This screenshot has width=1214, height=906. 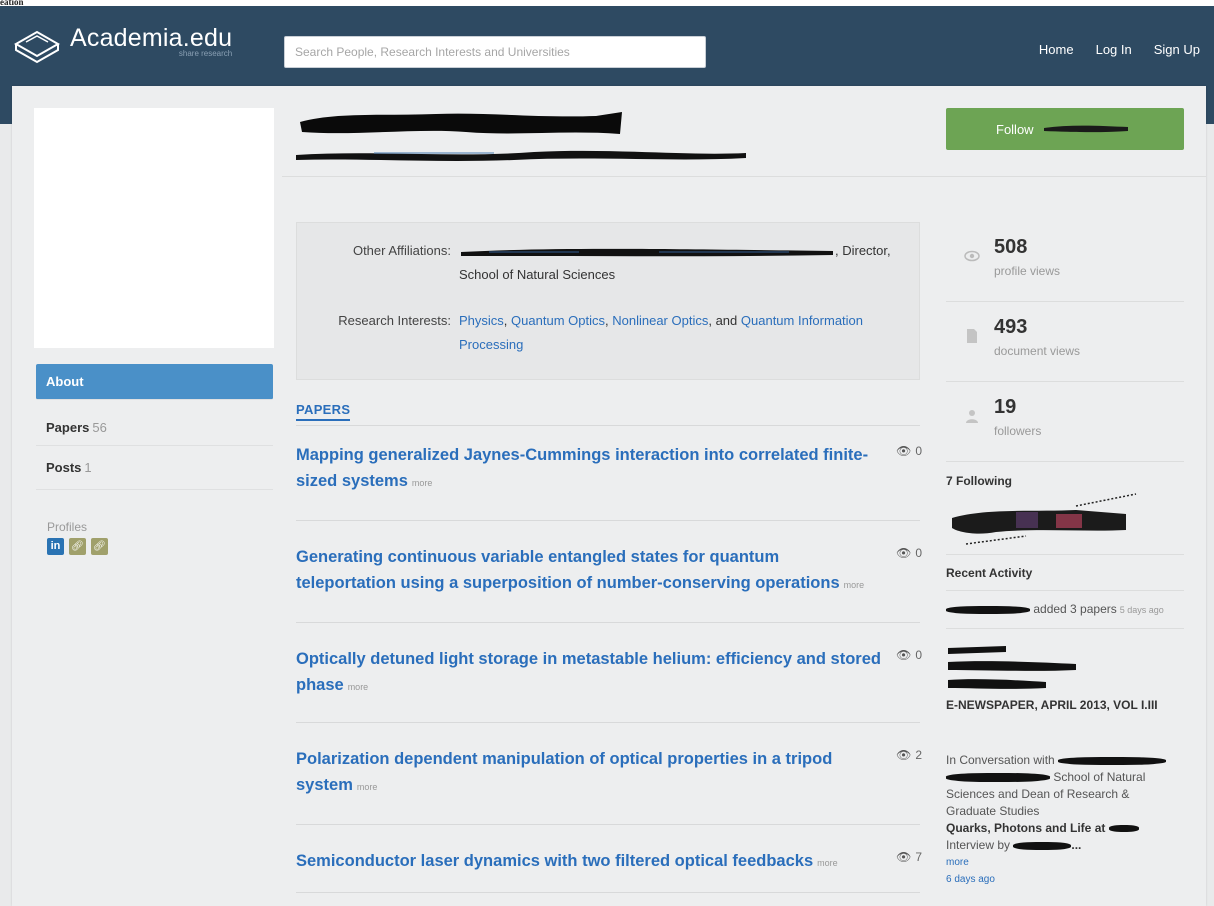 What do you see at coordinates (1075, 609) in the screenshot?
I see `activity-added-text: added 3 papers` at bounding box center [1075, 609].